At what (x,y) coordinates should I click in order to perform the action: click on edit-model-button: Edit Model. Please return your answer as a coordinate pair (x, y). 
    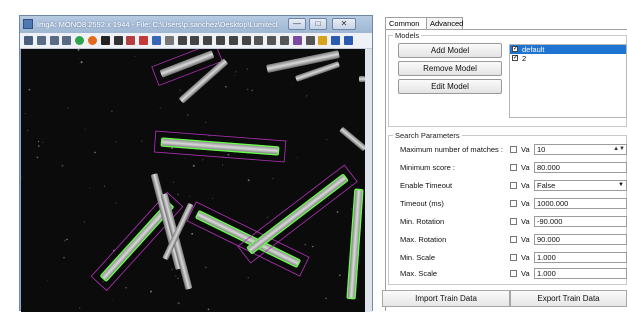
    Looking at the image, I should click on (450, 86).